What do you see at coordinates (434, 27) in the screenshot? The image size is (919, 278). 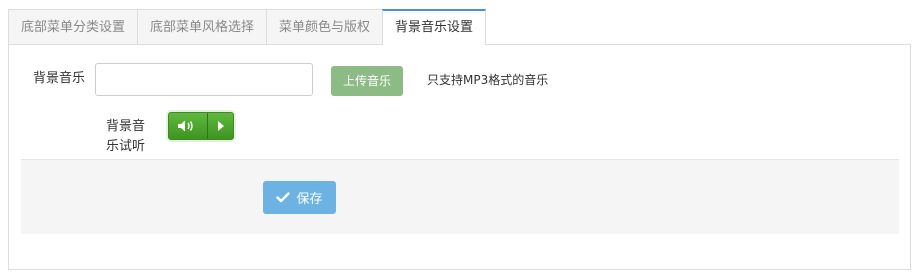 I see `tab-background-music: 背景音乐设置` at bounding box center [434, 27].